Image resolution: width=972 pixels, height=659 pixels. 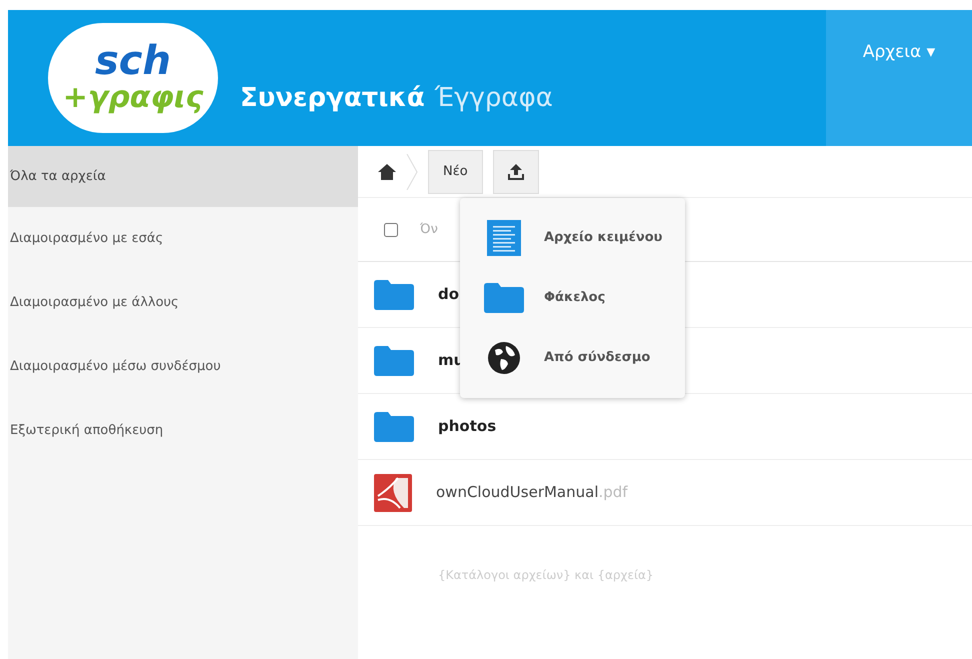 What do you see at coordinates (575, 298) in the screenshot?
I see `menu-label: Φάκελος` at bounding box center [575, 298].